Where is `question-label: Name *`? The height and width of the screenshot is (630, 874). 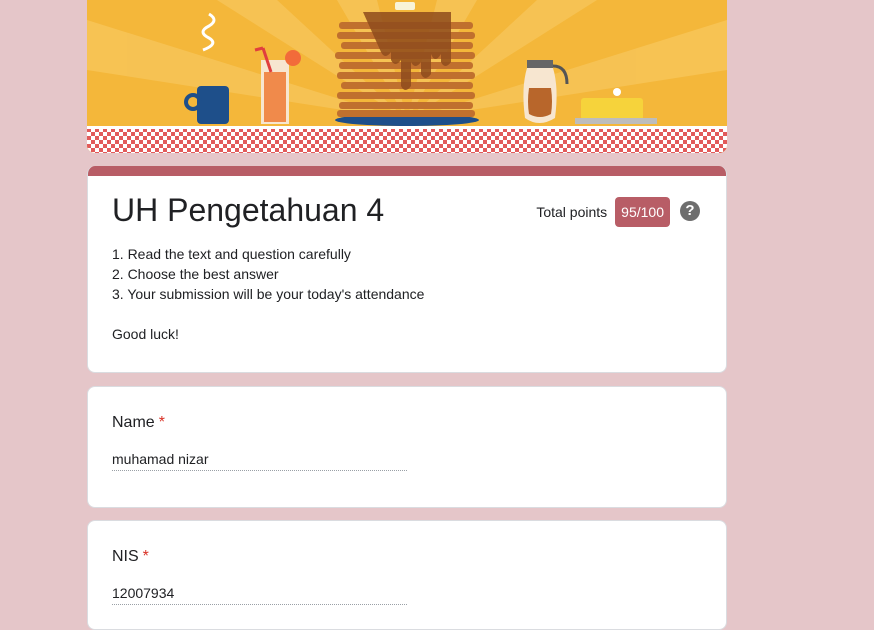
question-label: Name * is located at coordinates (138, 423).